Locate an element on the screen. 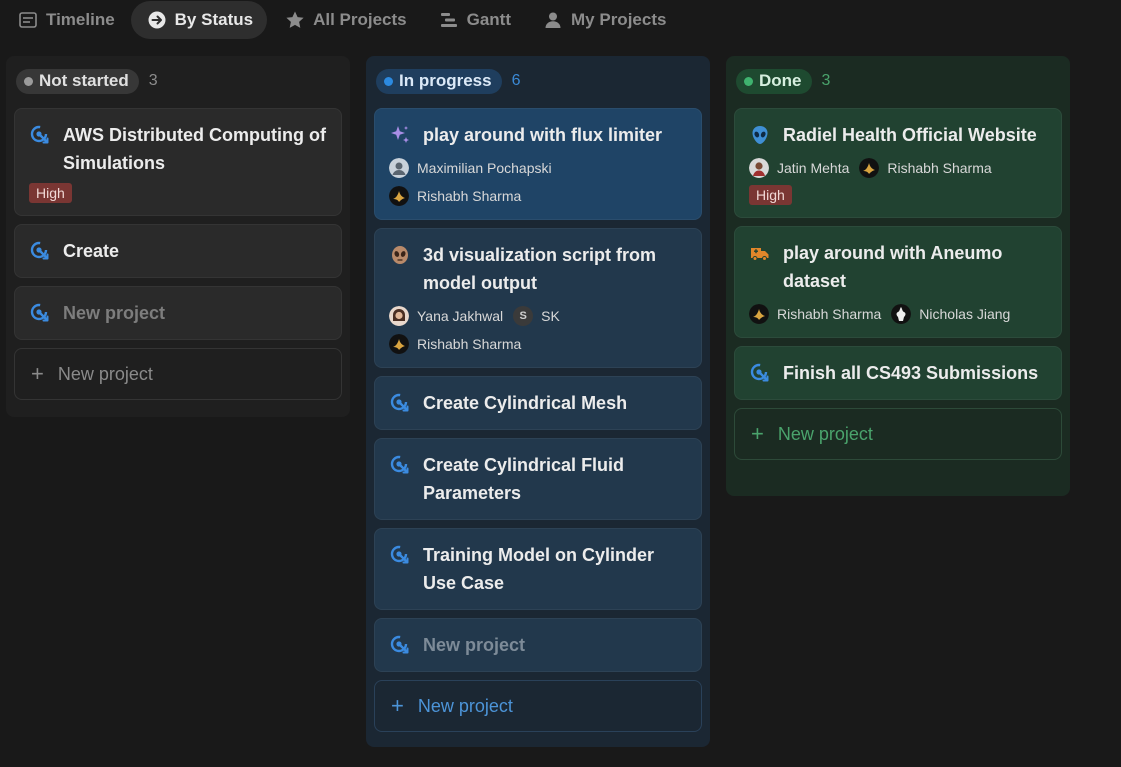  assignee-name: Jatin Mehta is located at coordinates (813, 168).